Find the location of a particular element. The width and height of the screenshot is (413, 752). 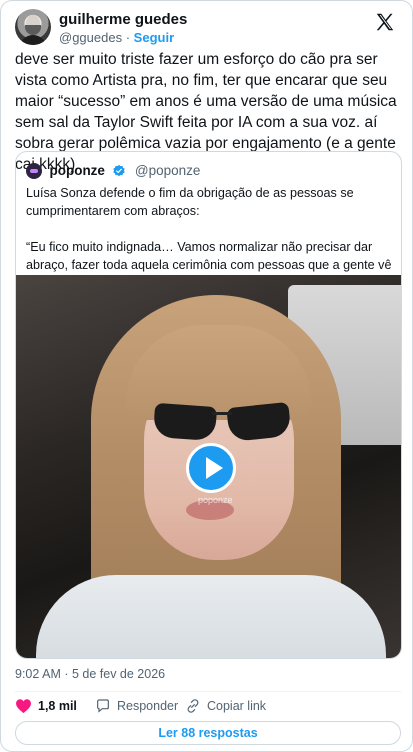

follow-button: Seguir is located at coordinates (154, 37).